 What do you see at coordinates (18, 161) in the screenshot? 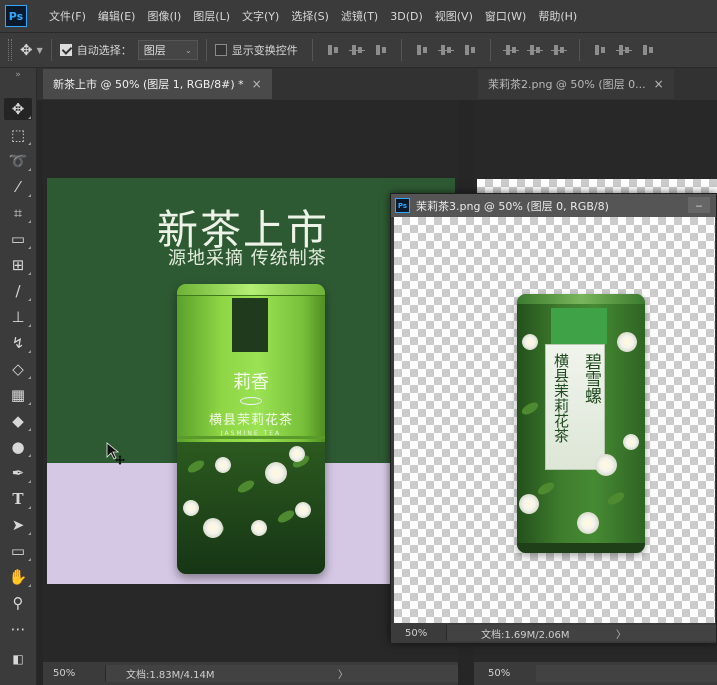
I see `lasso-tool-icon: ➰` at bounding box center [18, 161].